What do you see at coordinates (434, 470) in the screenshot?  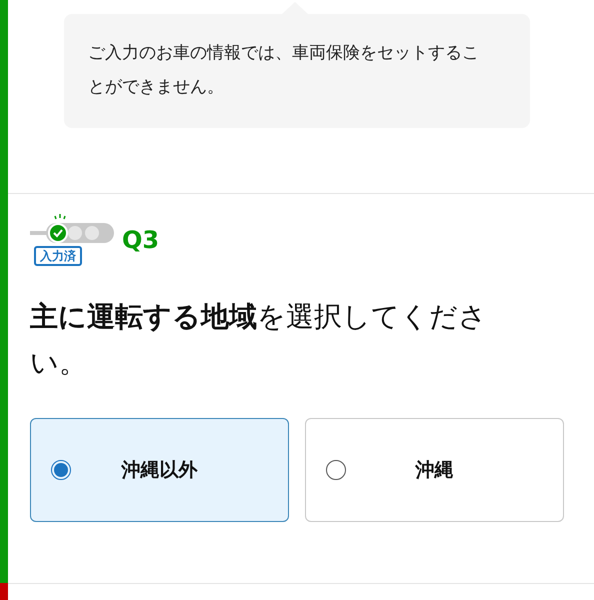 I see `radio-option: 沖縄` at bounding box center [434, 470].